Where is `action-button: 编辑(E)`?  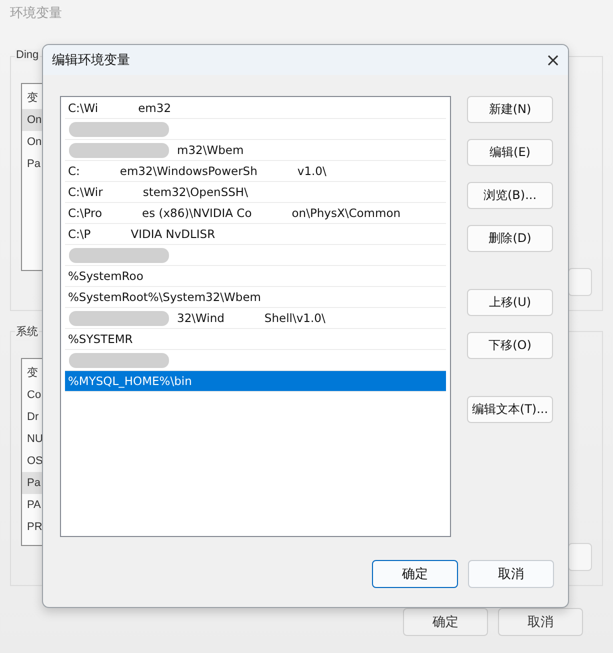 action-button: 编辑(E) is located at coordinates (510, 152).